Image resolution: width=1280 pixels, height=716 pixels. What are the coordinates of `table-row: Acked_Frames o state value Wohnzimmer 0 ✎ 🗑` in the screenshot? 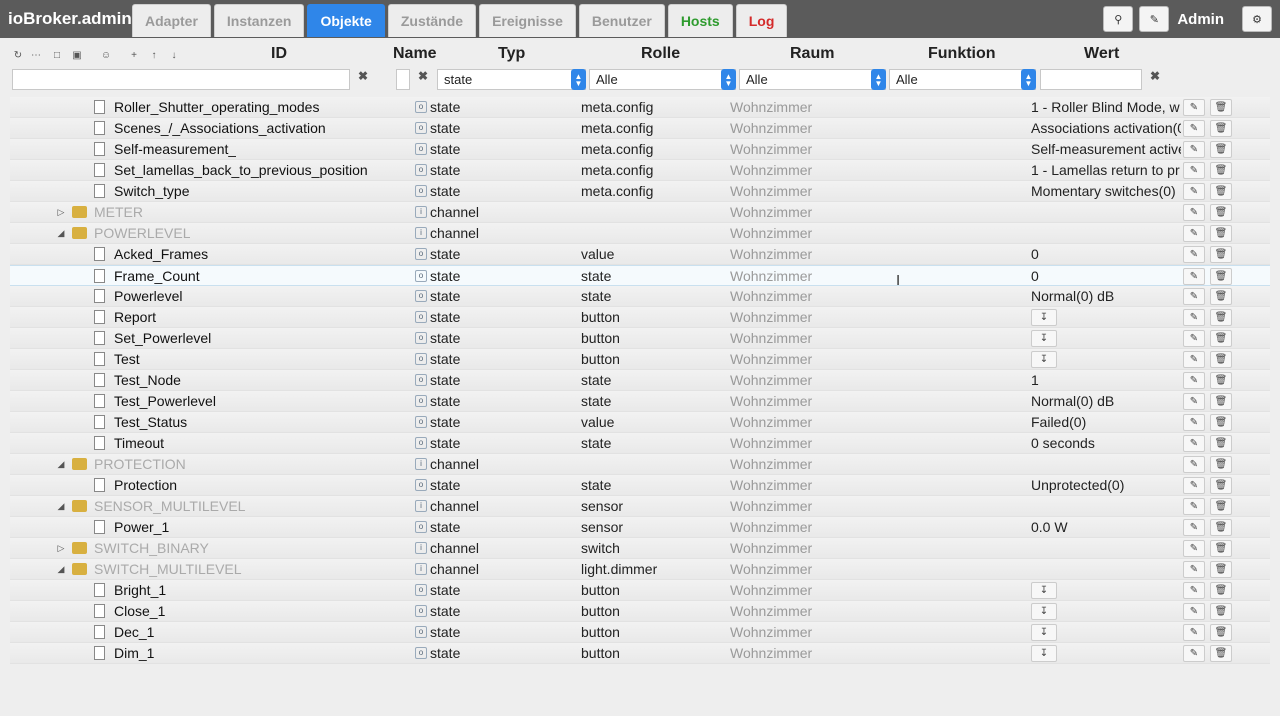 It's located at (640, 254).